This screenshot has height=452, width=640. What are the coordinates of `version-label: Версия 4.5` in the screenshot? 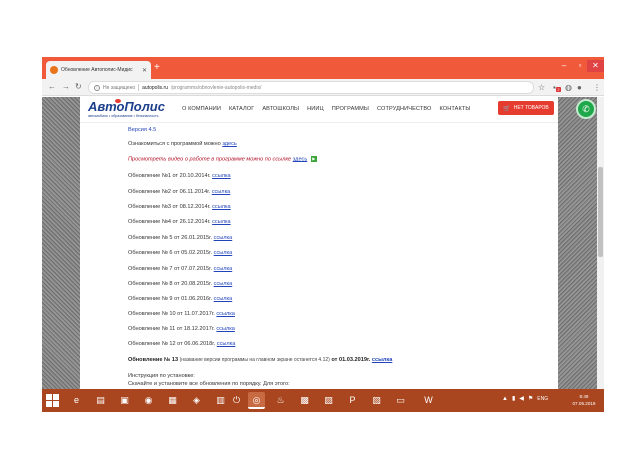 It's located at (142, 130).